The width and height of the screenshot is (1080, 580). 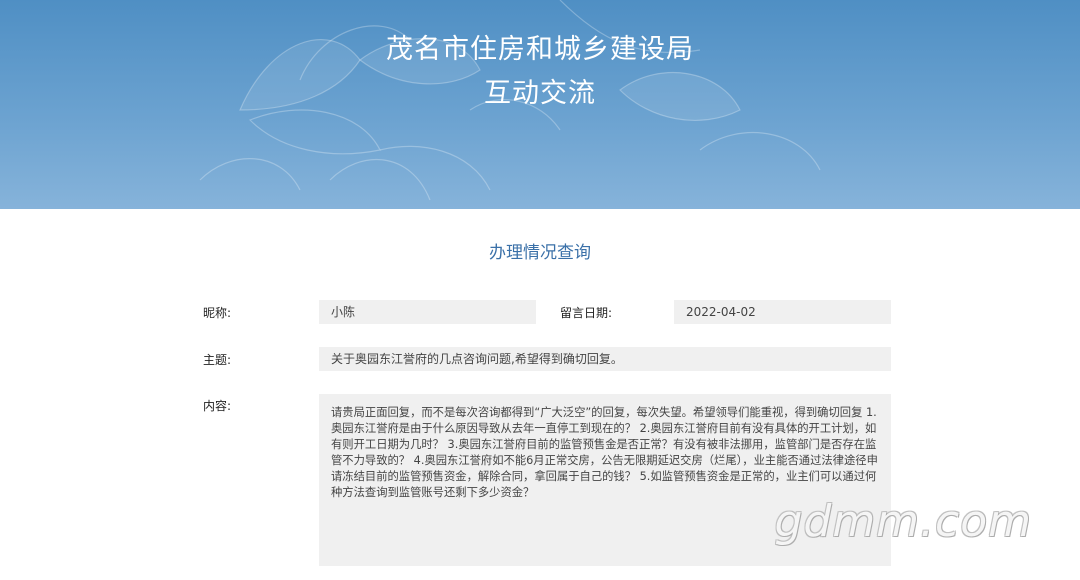 What do you see at coordinates (217, 313) in the screenshot?
I see `nickname-label: 昵称:` at bounding box center [217, 313].